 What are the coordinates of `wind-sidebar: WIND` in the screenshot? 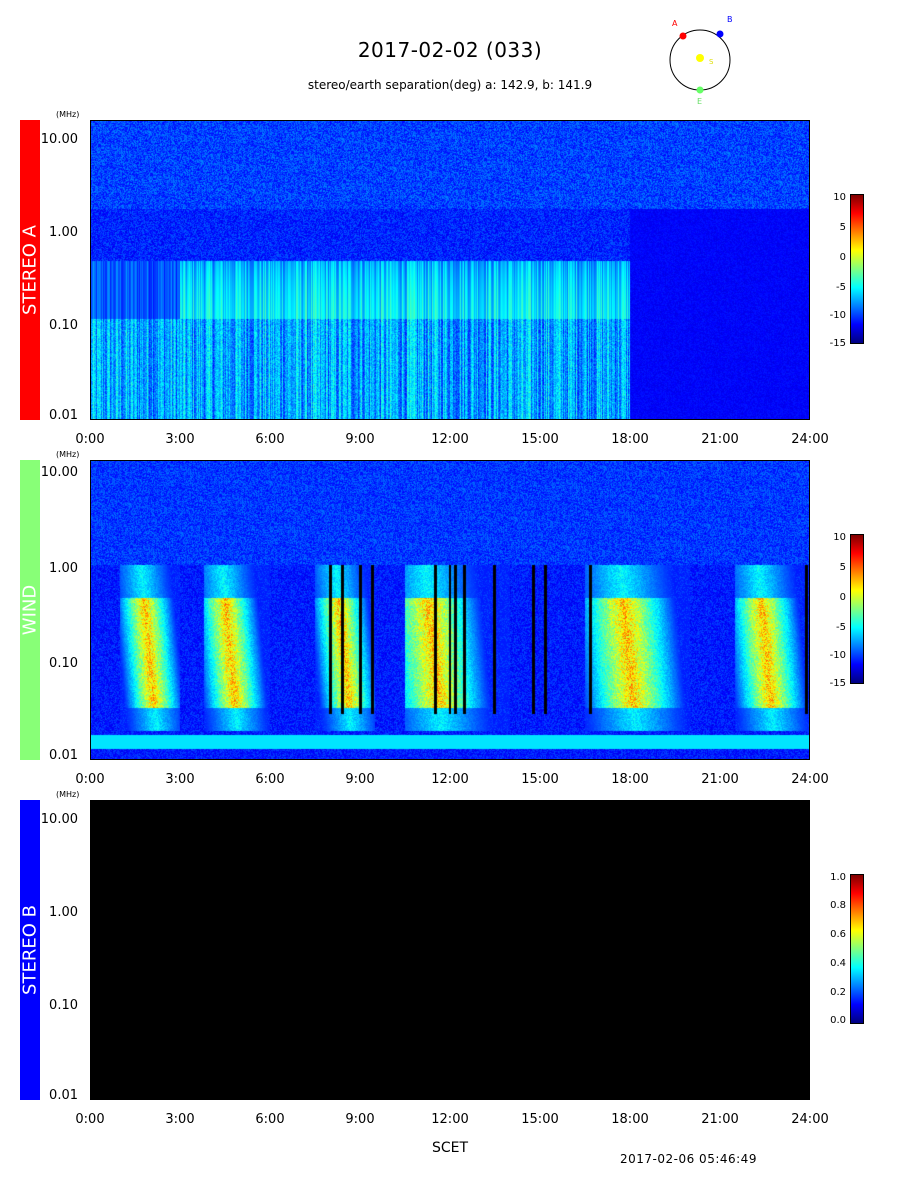 It's located at (30, 610).